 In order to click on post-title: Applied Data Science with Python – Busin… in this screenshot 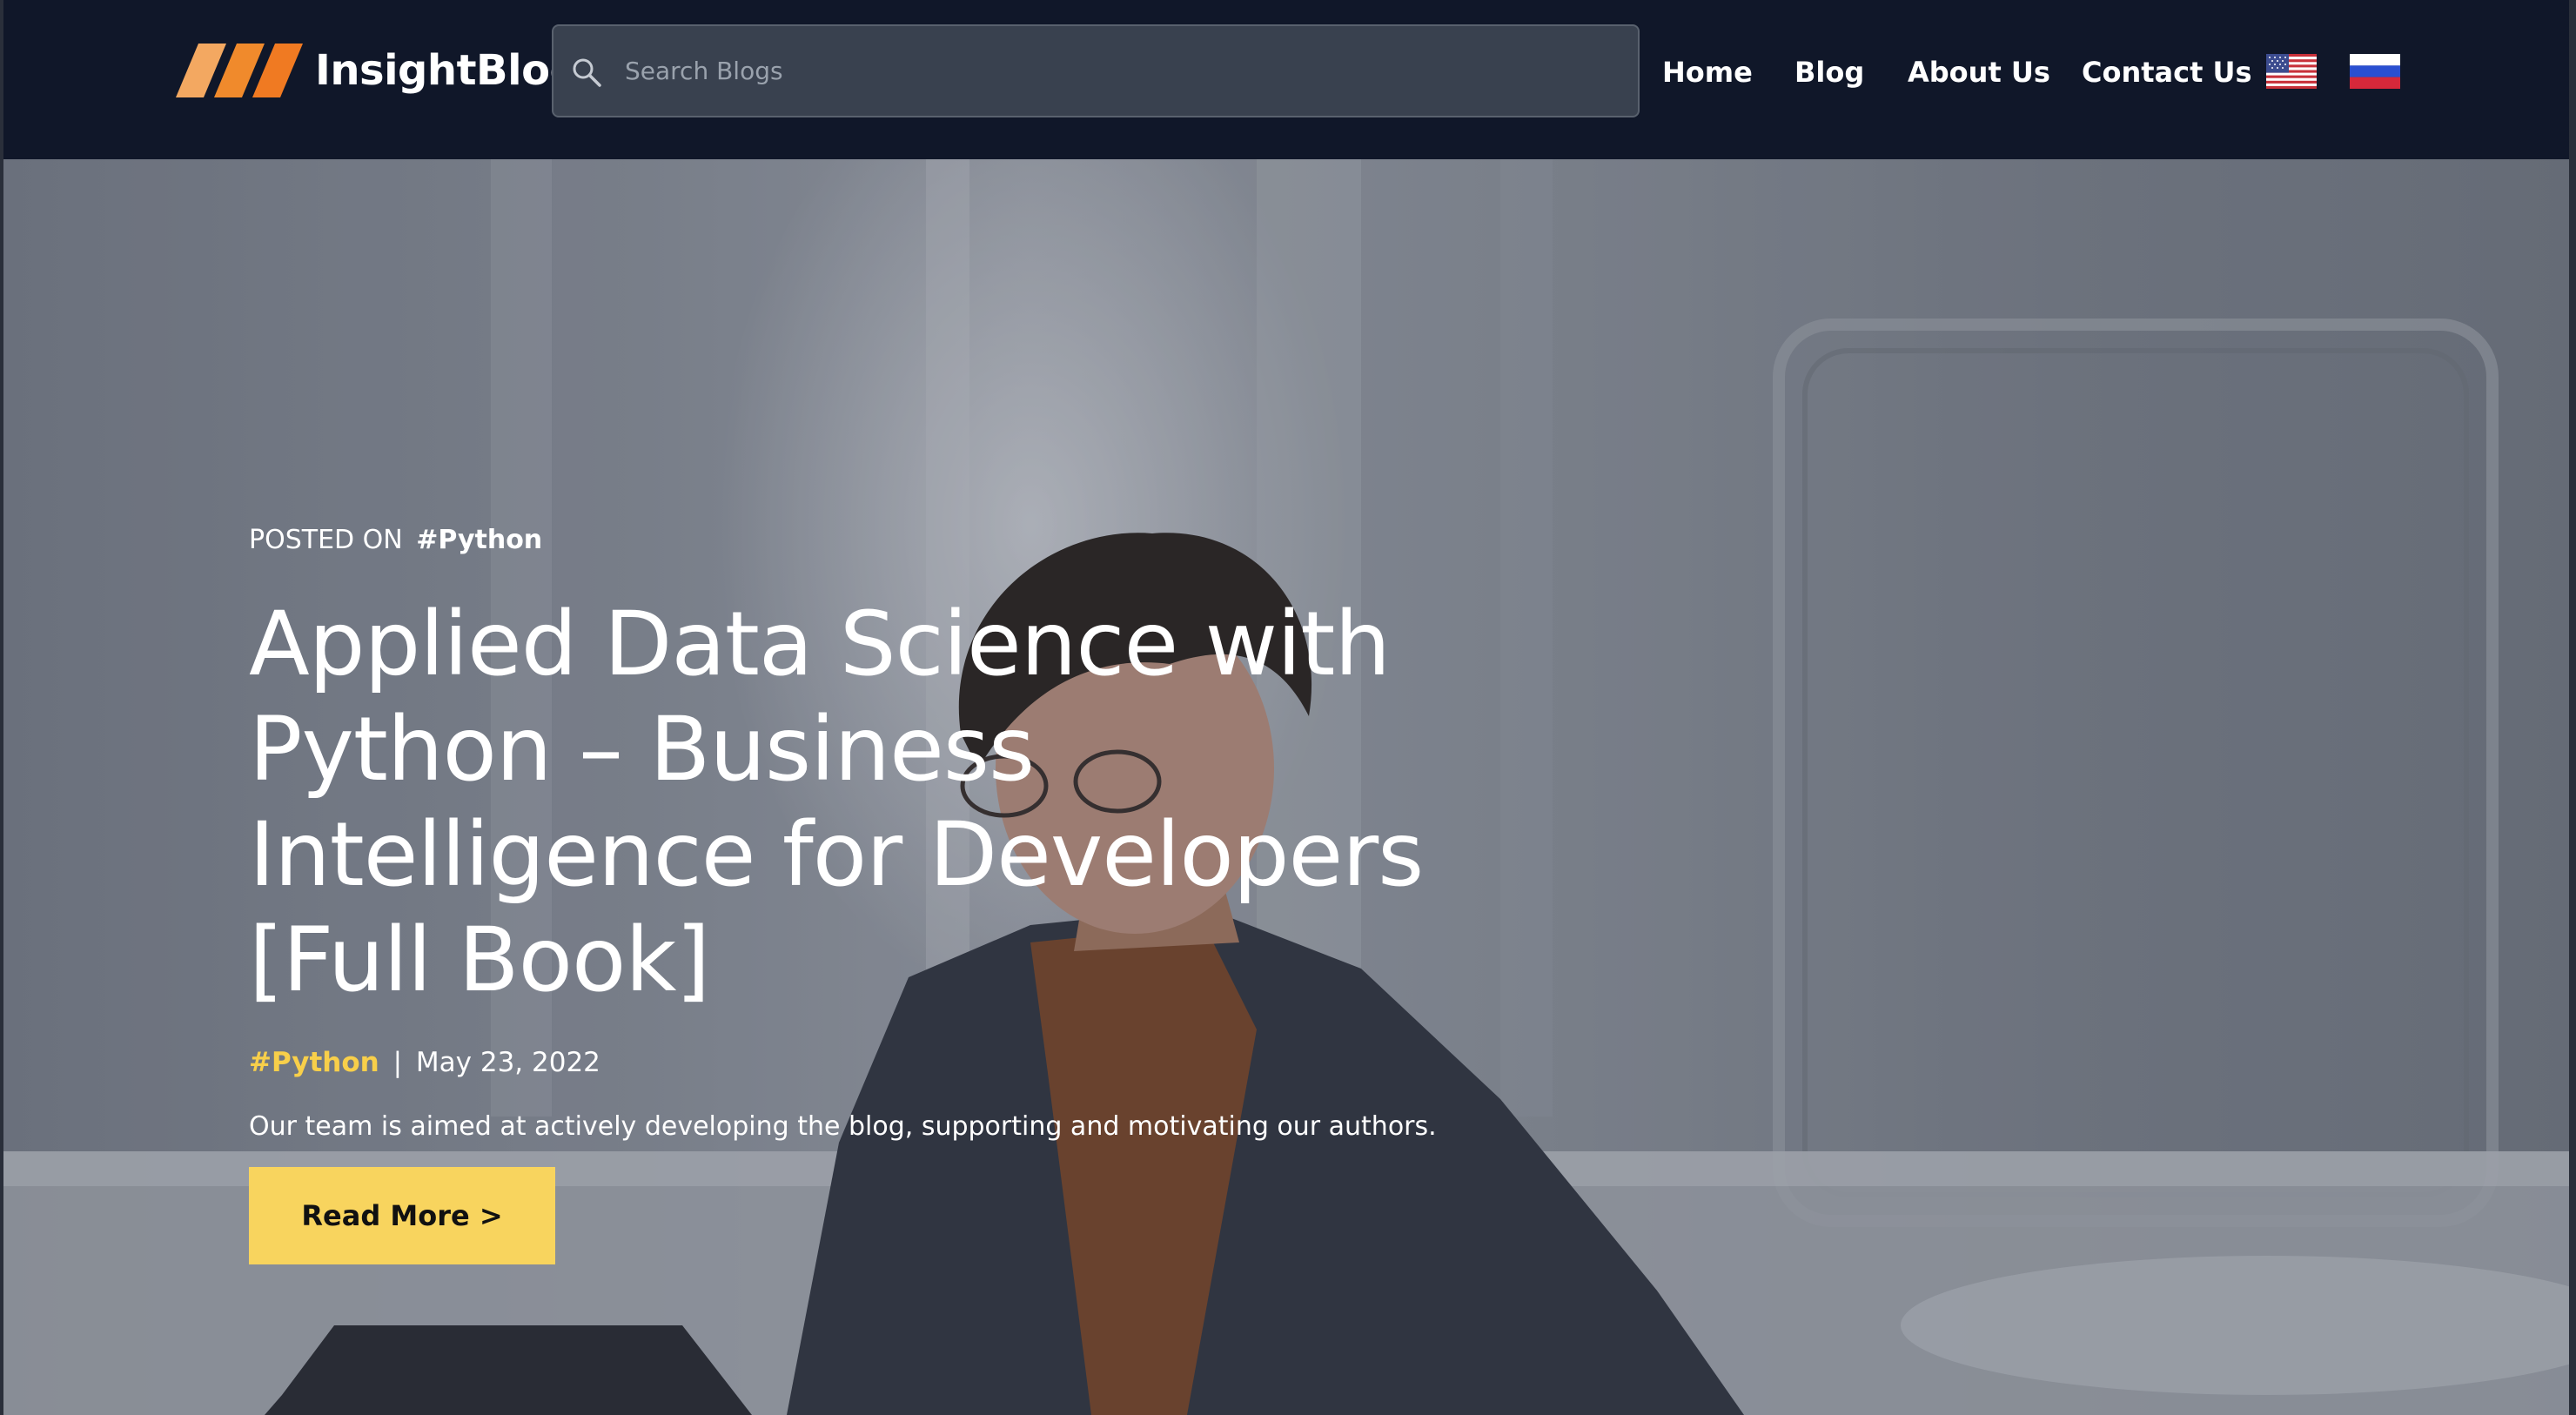, I will do `click(884, 802)`.